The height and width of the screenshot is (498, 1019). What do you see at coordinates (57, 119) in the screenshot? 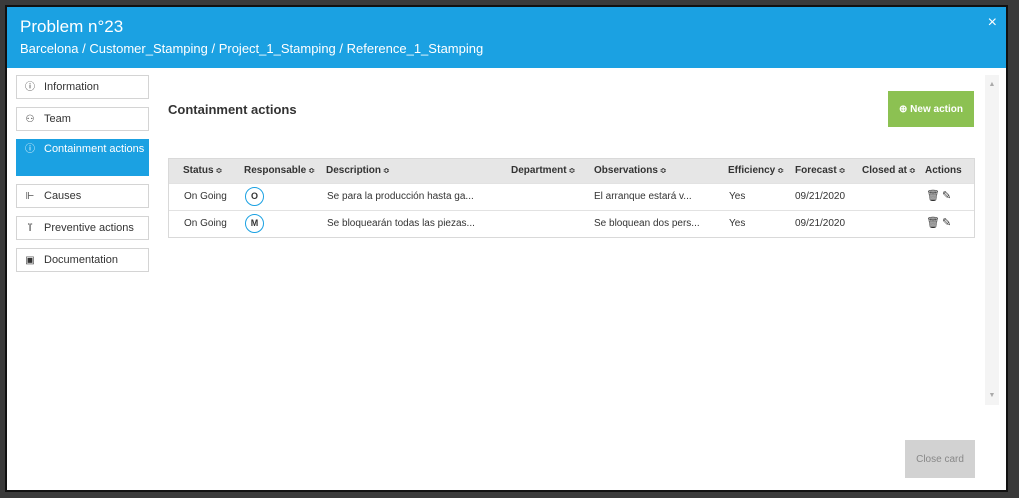
I see `sidebar-item-label: Team` at bounding box center [57, 119].